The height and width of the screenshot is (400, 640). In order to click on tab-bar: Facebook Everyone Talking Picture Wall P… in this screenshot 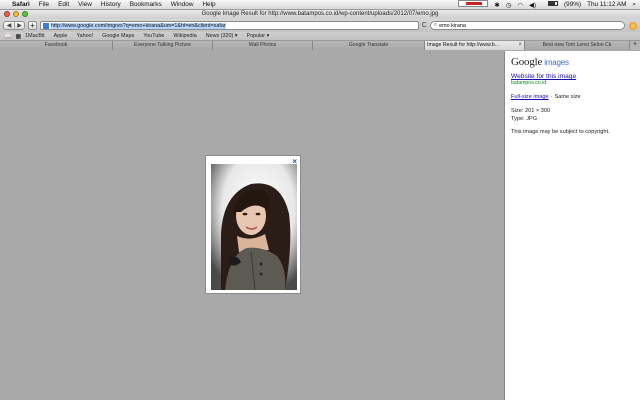, I will do `click(320, 45)`.